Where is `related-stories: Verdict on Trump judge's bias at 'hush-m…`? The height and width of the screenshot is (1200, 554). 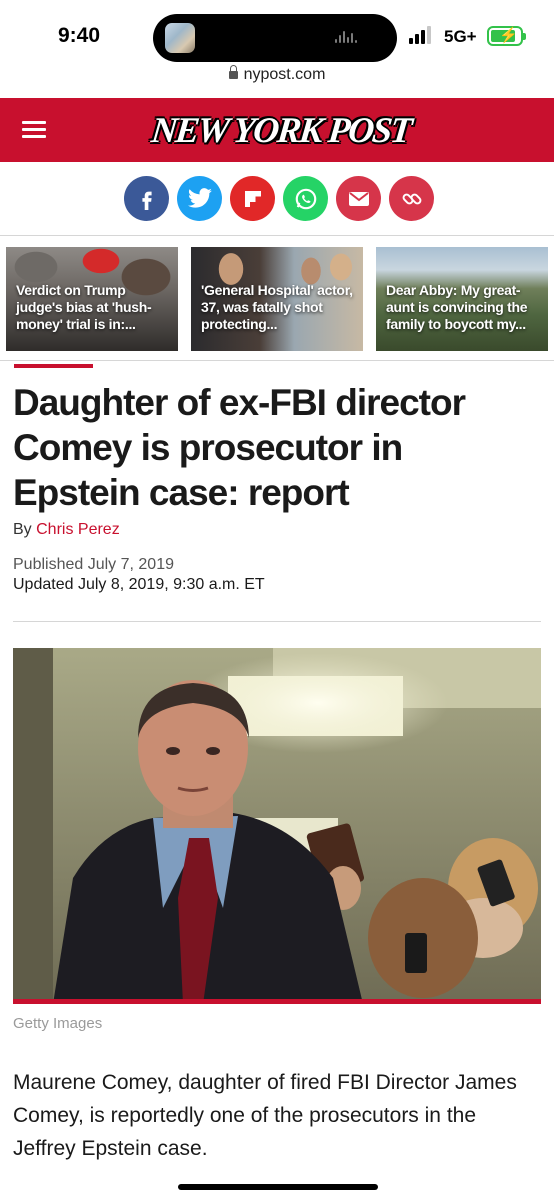 related-stories: Verdict on Trump judge's bias at 'hush-m… is located at coordinates (277, 299).